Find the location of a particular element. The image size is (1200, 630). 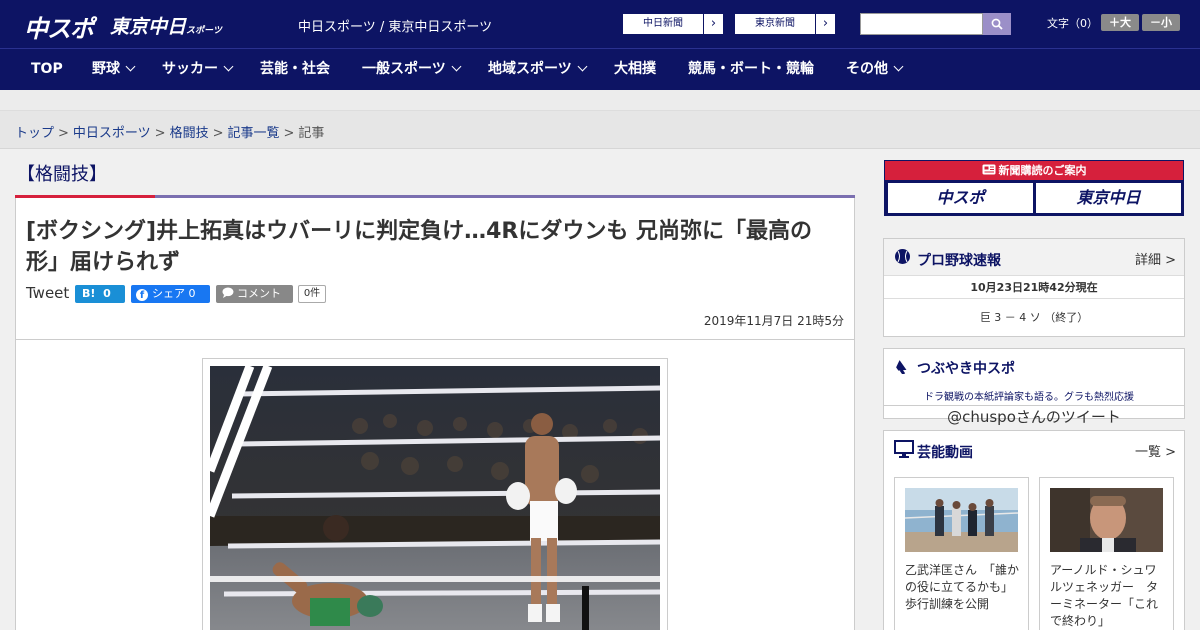

breadcrumb-article-list: 記事一覧 is located at coordinates (254, 133).